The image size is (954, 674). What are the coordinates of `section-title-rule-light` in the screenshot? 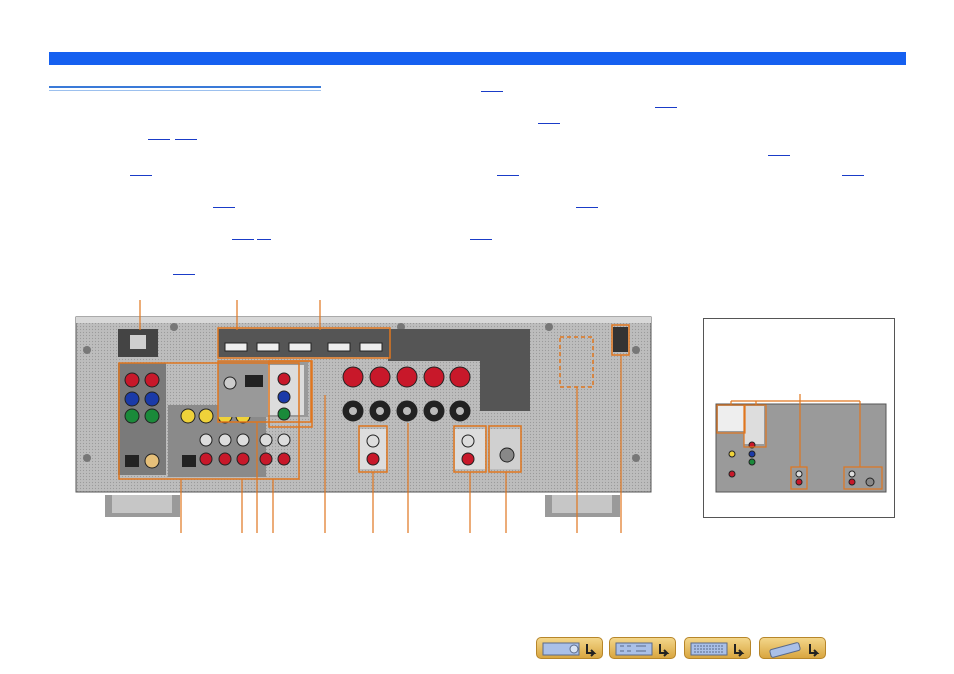 It's located at (185, 90).